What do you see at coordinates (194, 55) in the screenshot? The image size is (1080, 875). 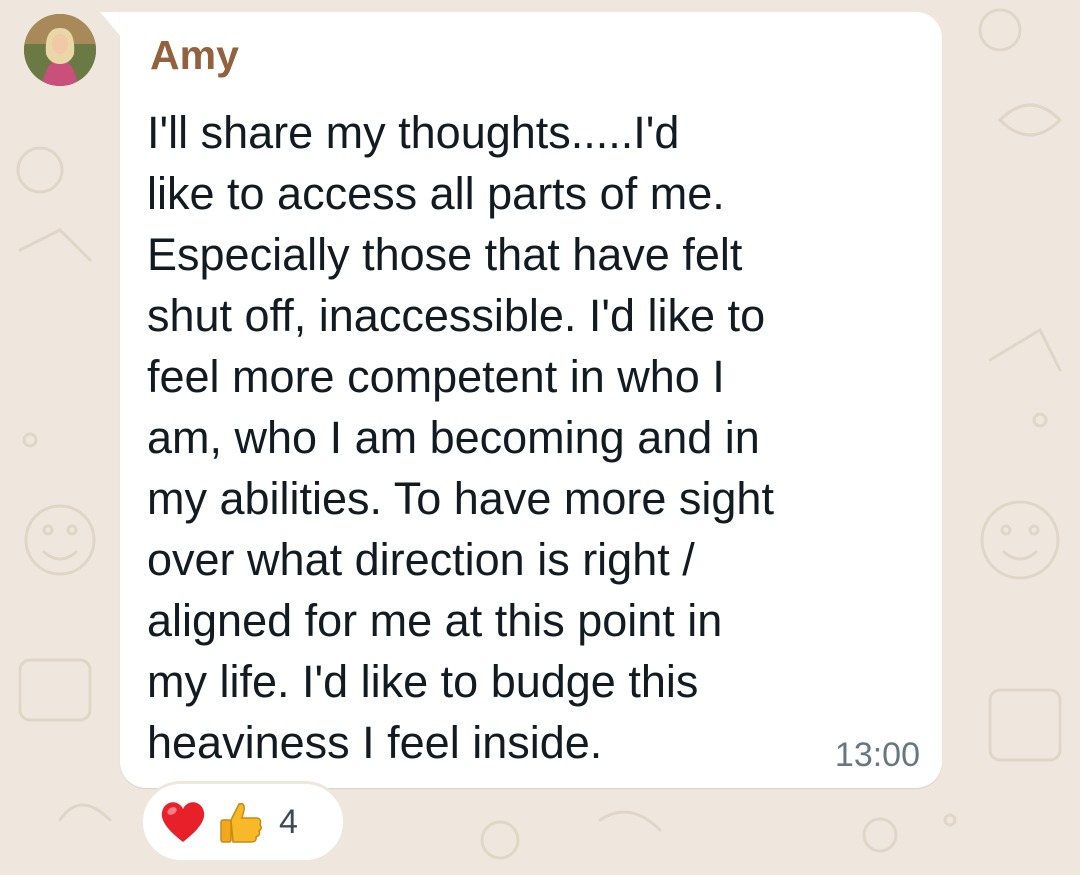 I see `sender-name: Amy` at bounding box center [194, 55].